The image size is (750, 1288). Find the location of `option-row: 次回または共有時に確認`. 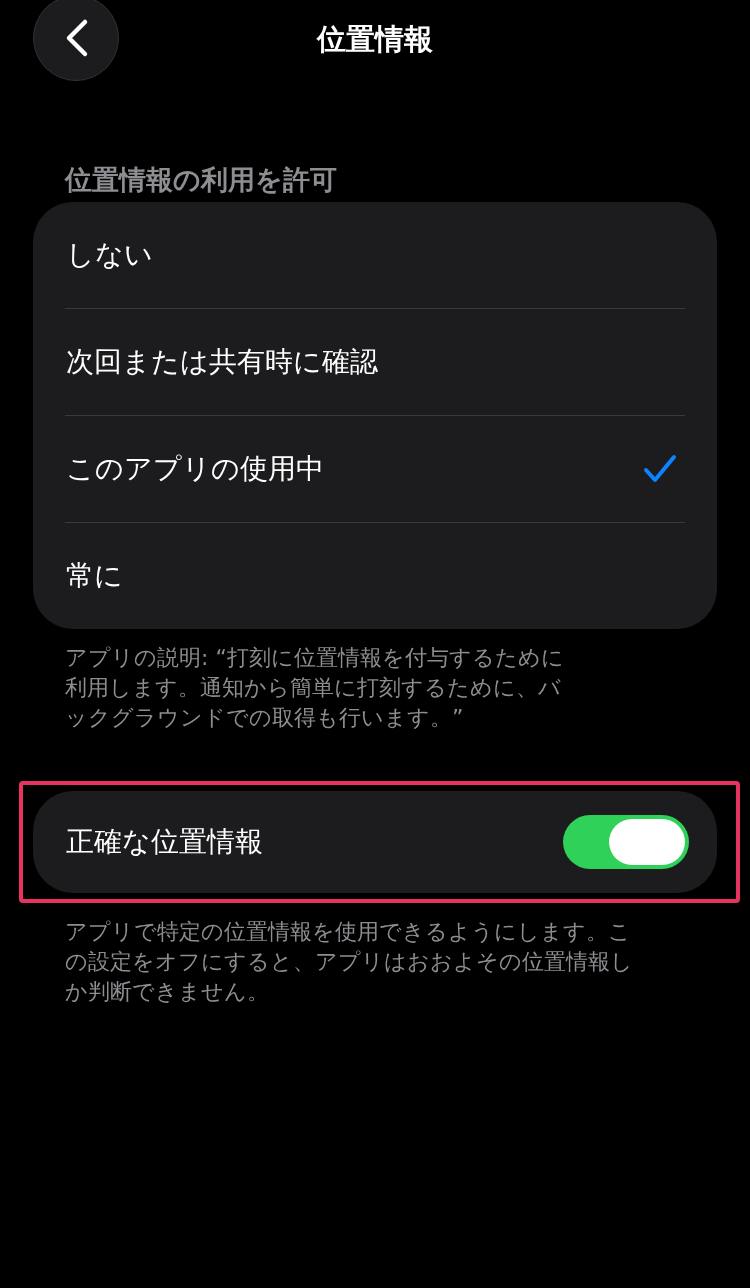

option-row: 次回または共有時に確認 is located at coordinates (375, 362).